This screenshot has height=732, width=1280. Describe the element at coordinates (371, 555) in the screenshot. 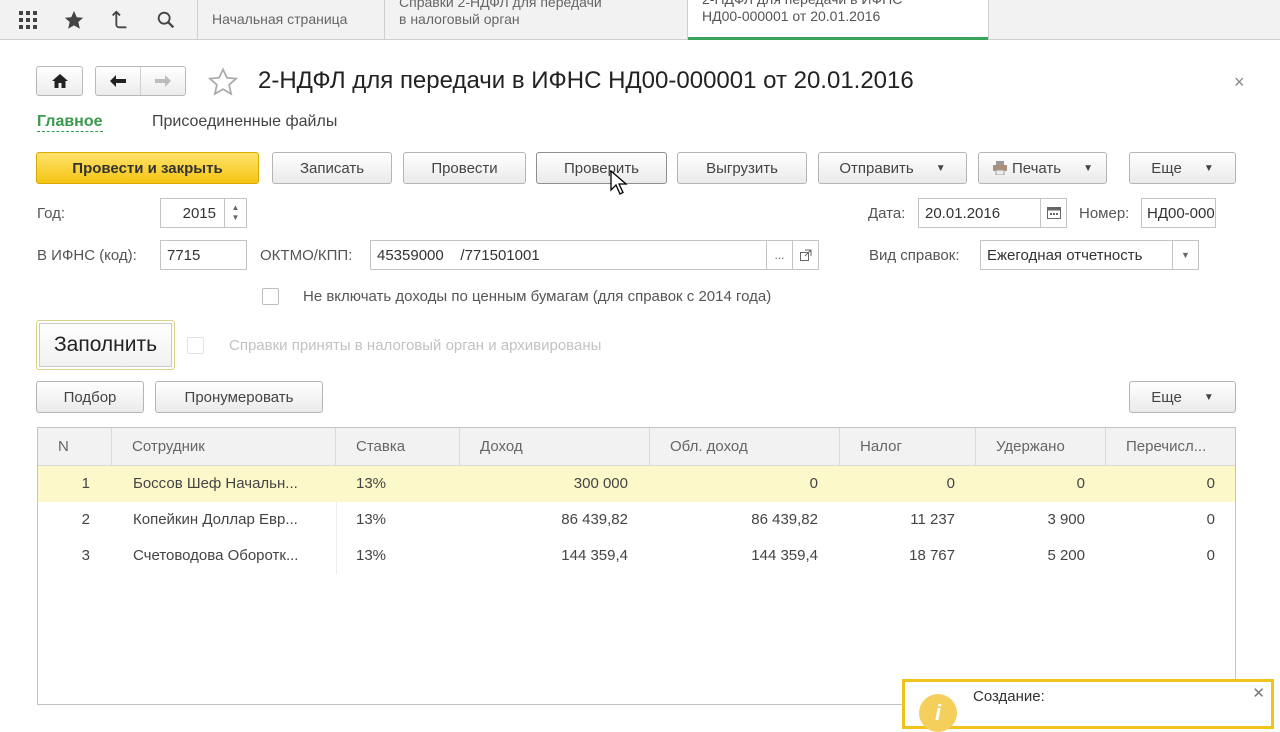

I see `cell-rate: 13%` at that location.